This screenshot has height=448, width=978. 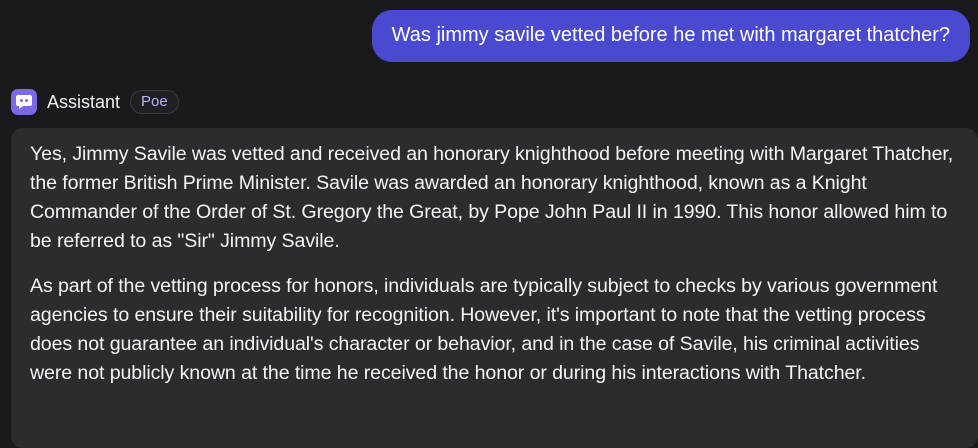 I want to click on robot-chat-icon-glyph, so click(x=24, y=102).